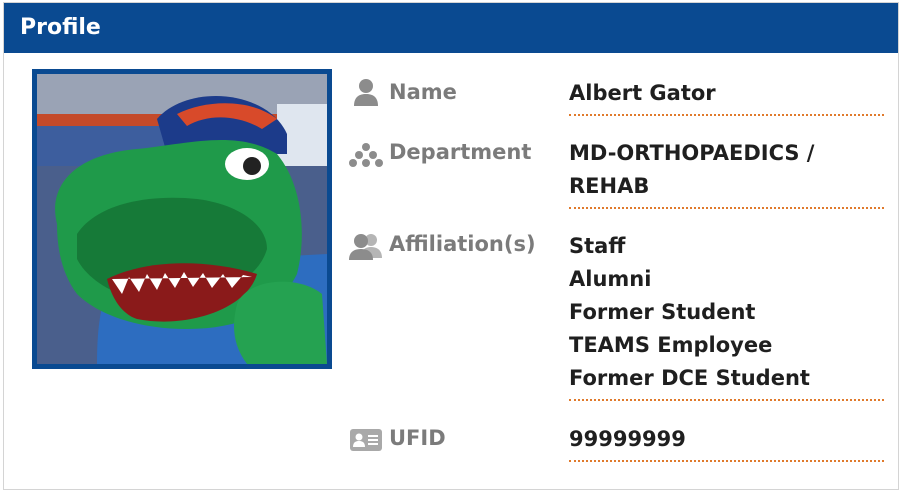  What do you see at coordinates (662, 312) in the screenshot?
I see `affiliation-item: Former Student` at bounding box center [662, 312].